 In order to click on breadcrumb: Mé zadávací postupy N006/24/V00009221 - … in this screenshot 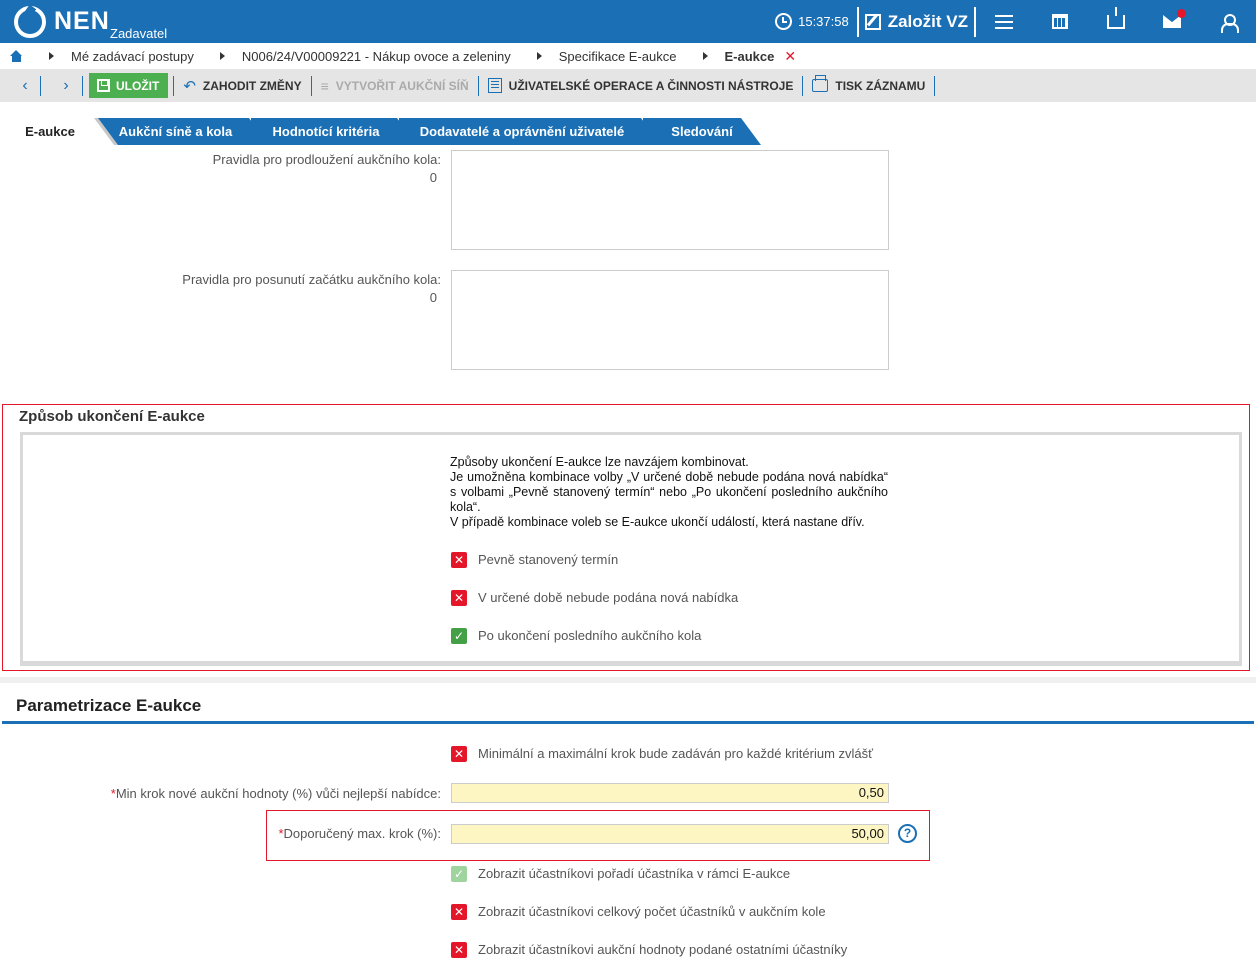, I will do `click(628, 56)`.